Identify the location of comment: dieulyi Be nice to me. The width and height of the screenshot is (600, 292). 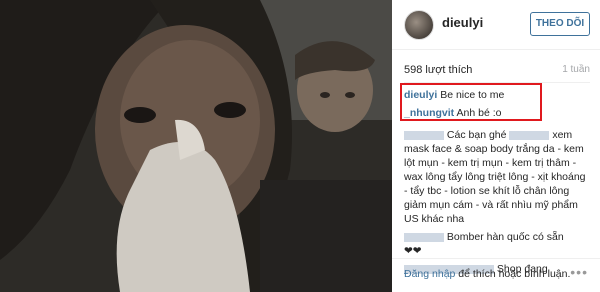
(497, 95).